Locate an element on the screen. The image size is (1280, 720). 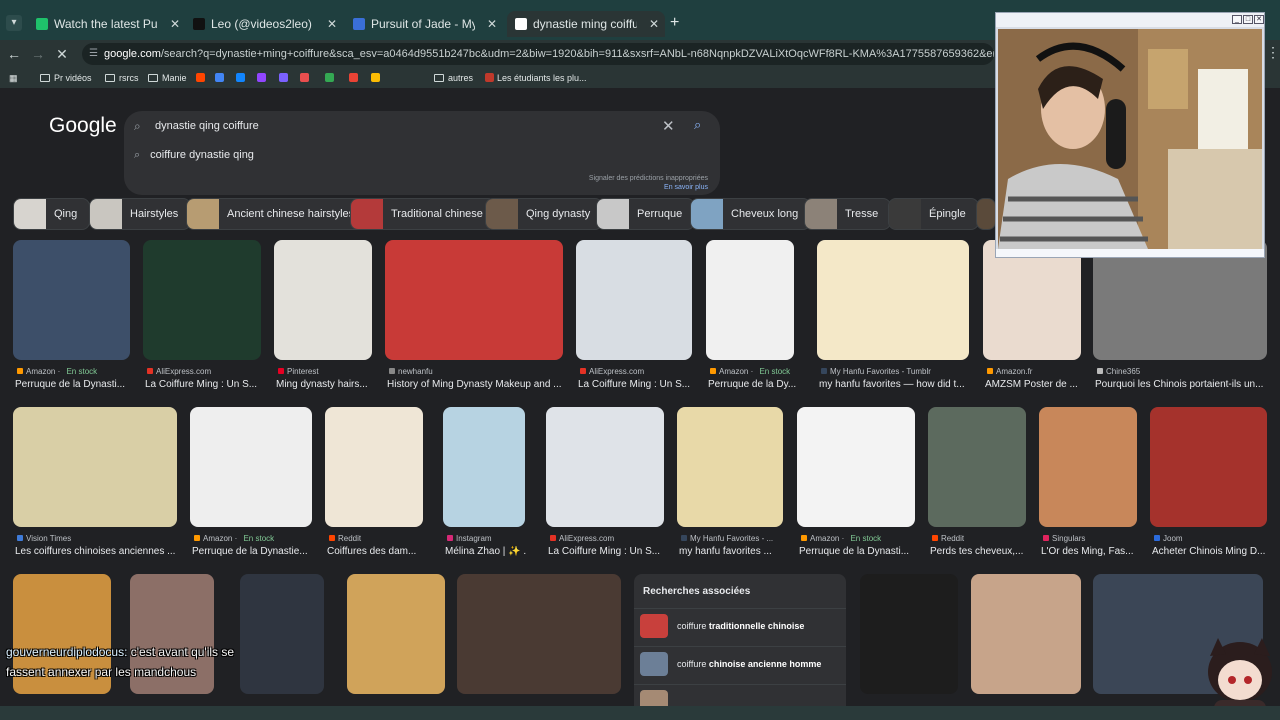
google-logo: Google is located at coordinates (83, 126).